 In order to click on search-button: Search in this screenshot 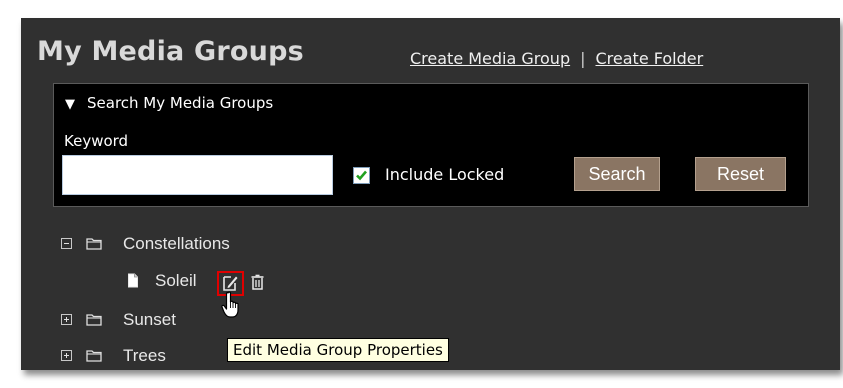, I will do `click(617, 174)`.